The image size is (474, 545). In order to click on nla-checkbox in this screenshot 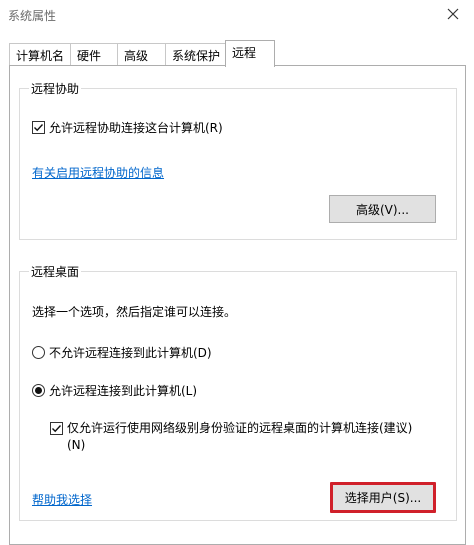, I will do `click(56, 428)`.